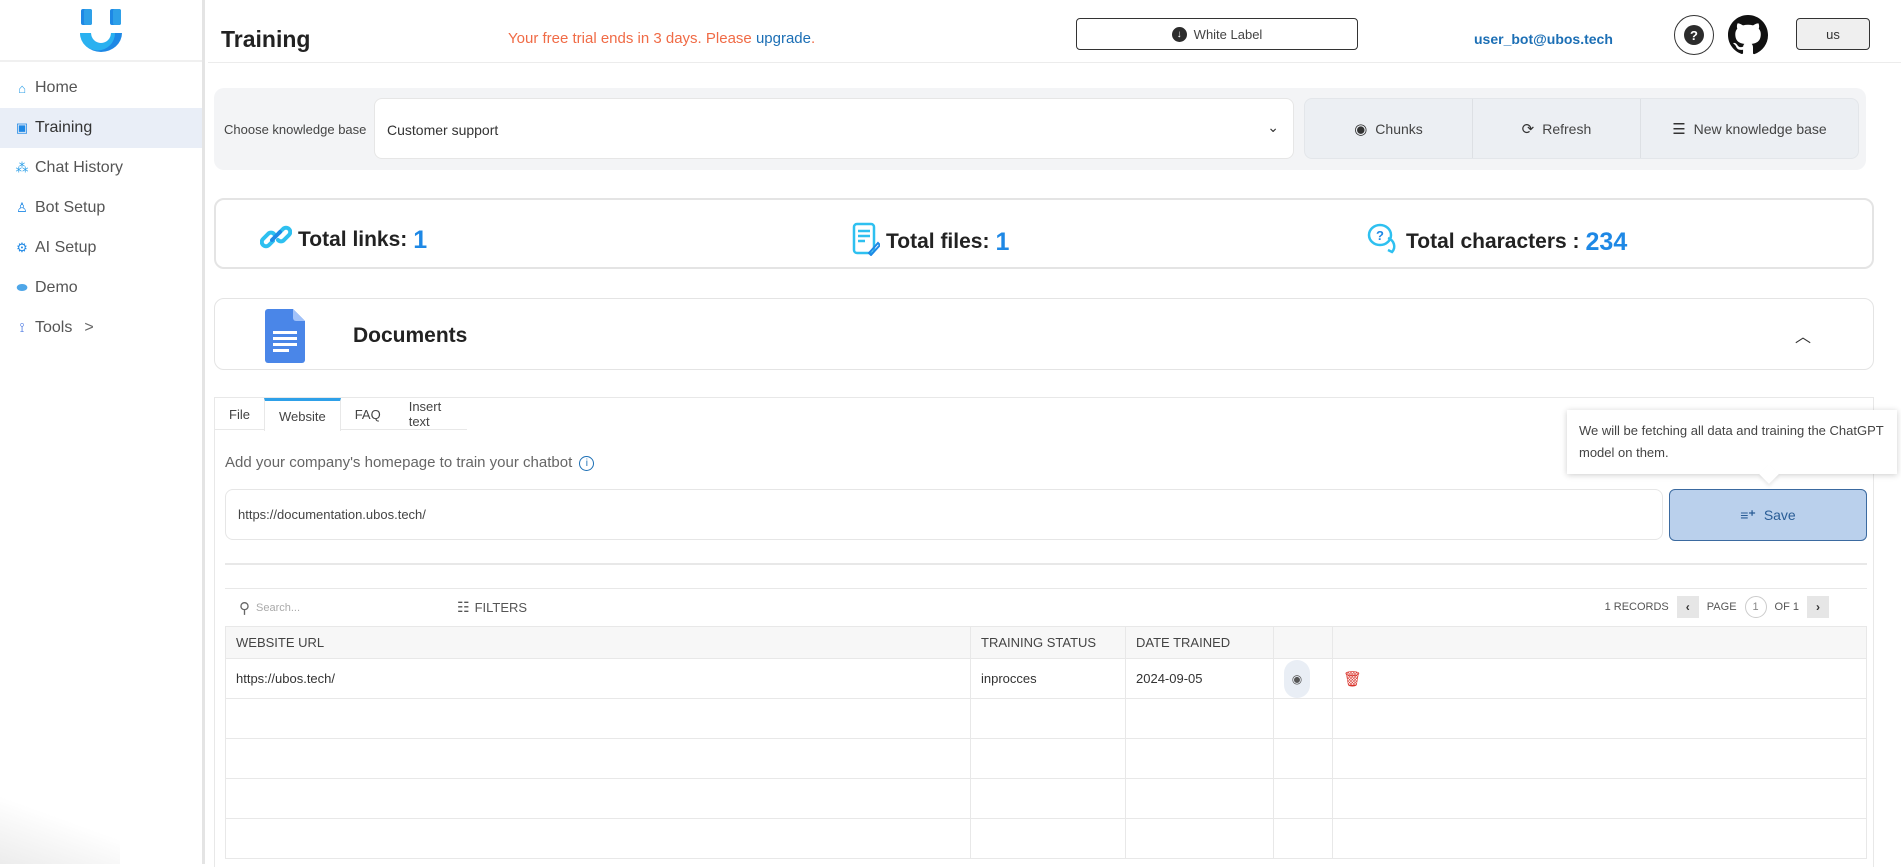  I want to click on stat-value: 234, so click(1606, 241).